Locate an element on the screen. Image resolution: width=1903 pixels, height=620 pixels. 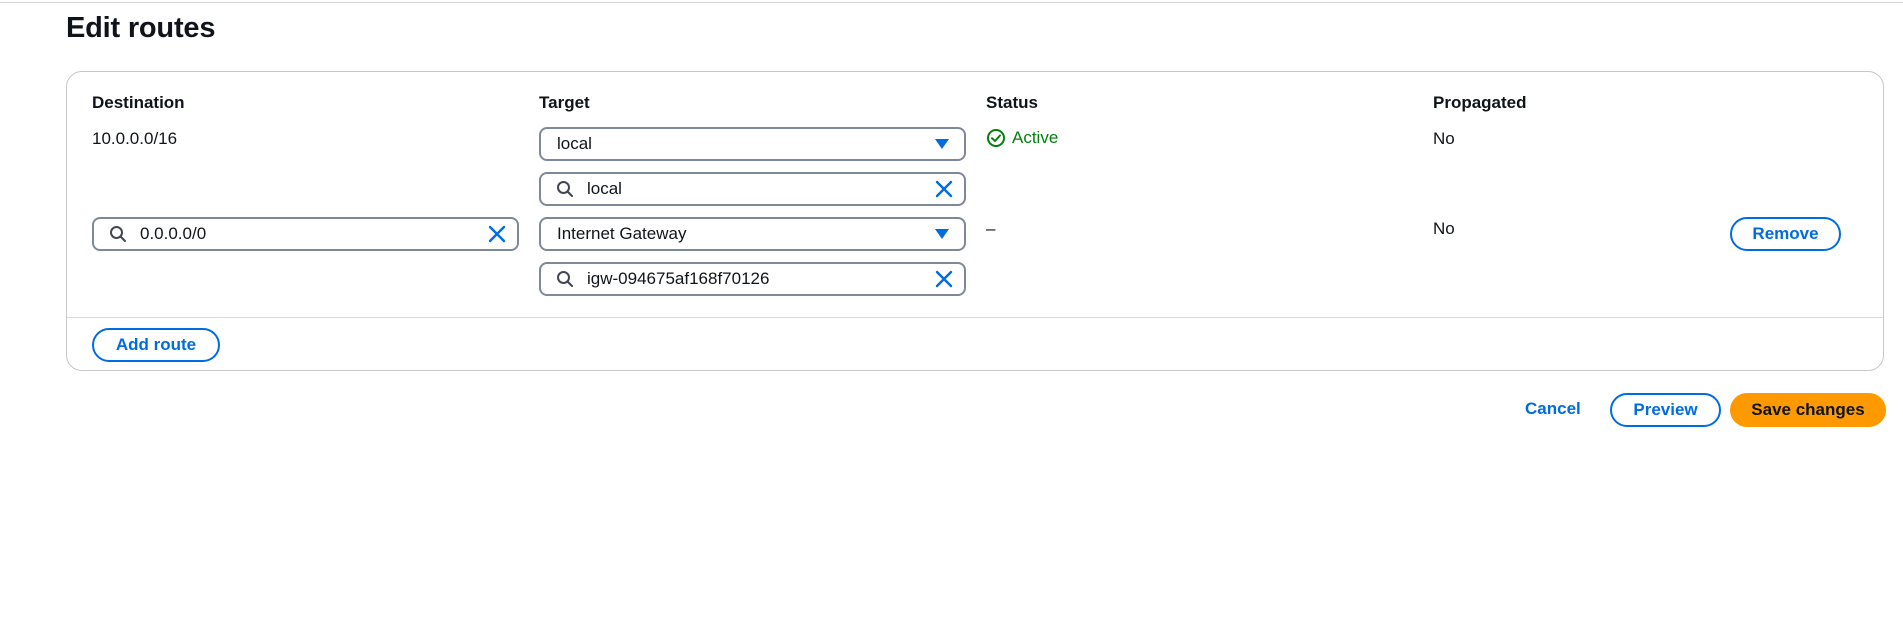
row2-destination-value: 0.0.0.0/0 is located at coordinates (173, 233).